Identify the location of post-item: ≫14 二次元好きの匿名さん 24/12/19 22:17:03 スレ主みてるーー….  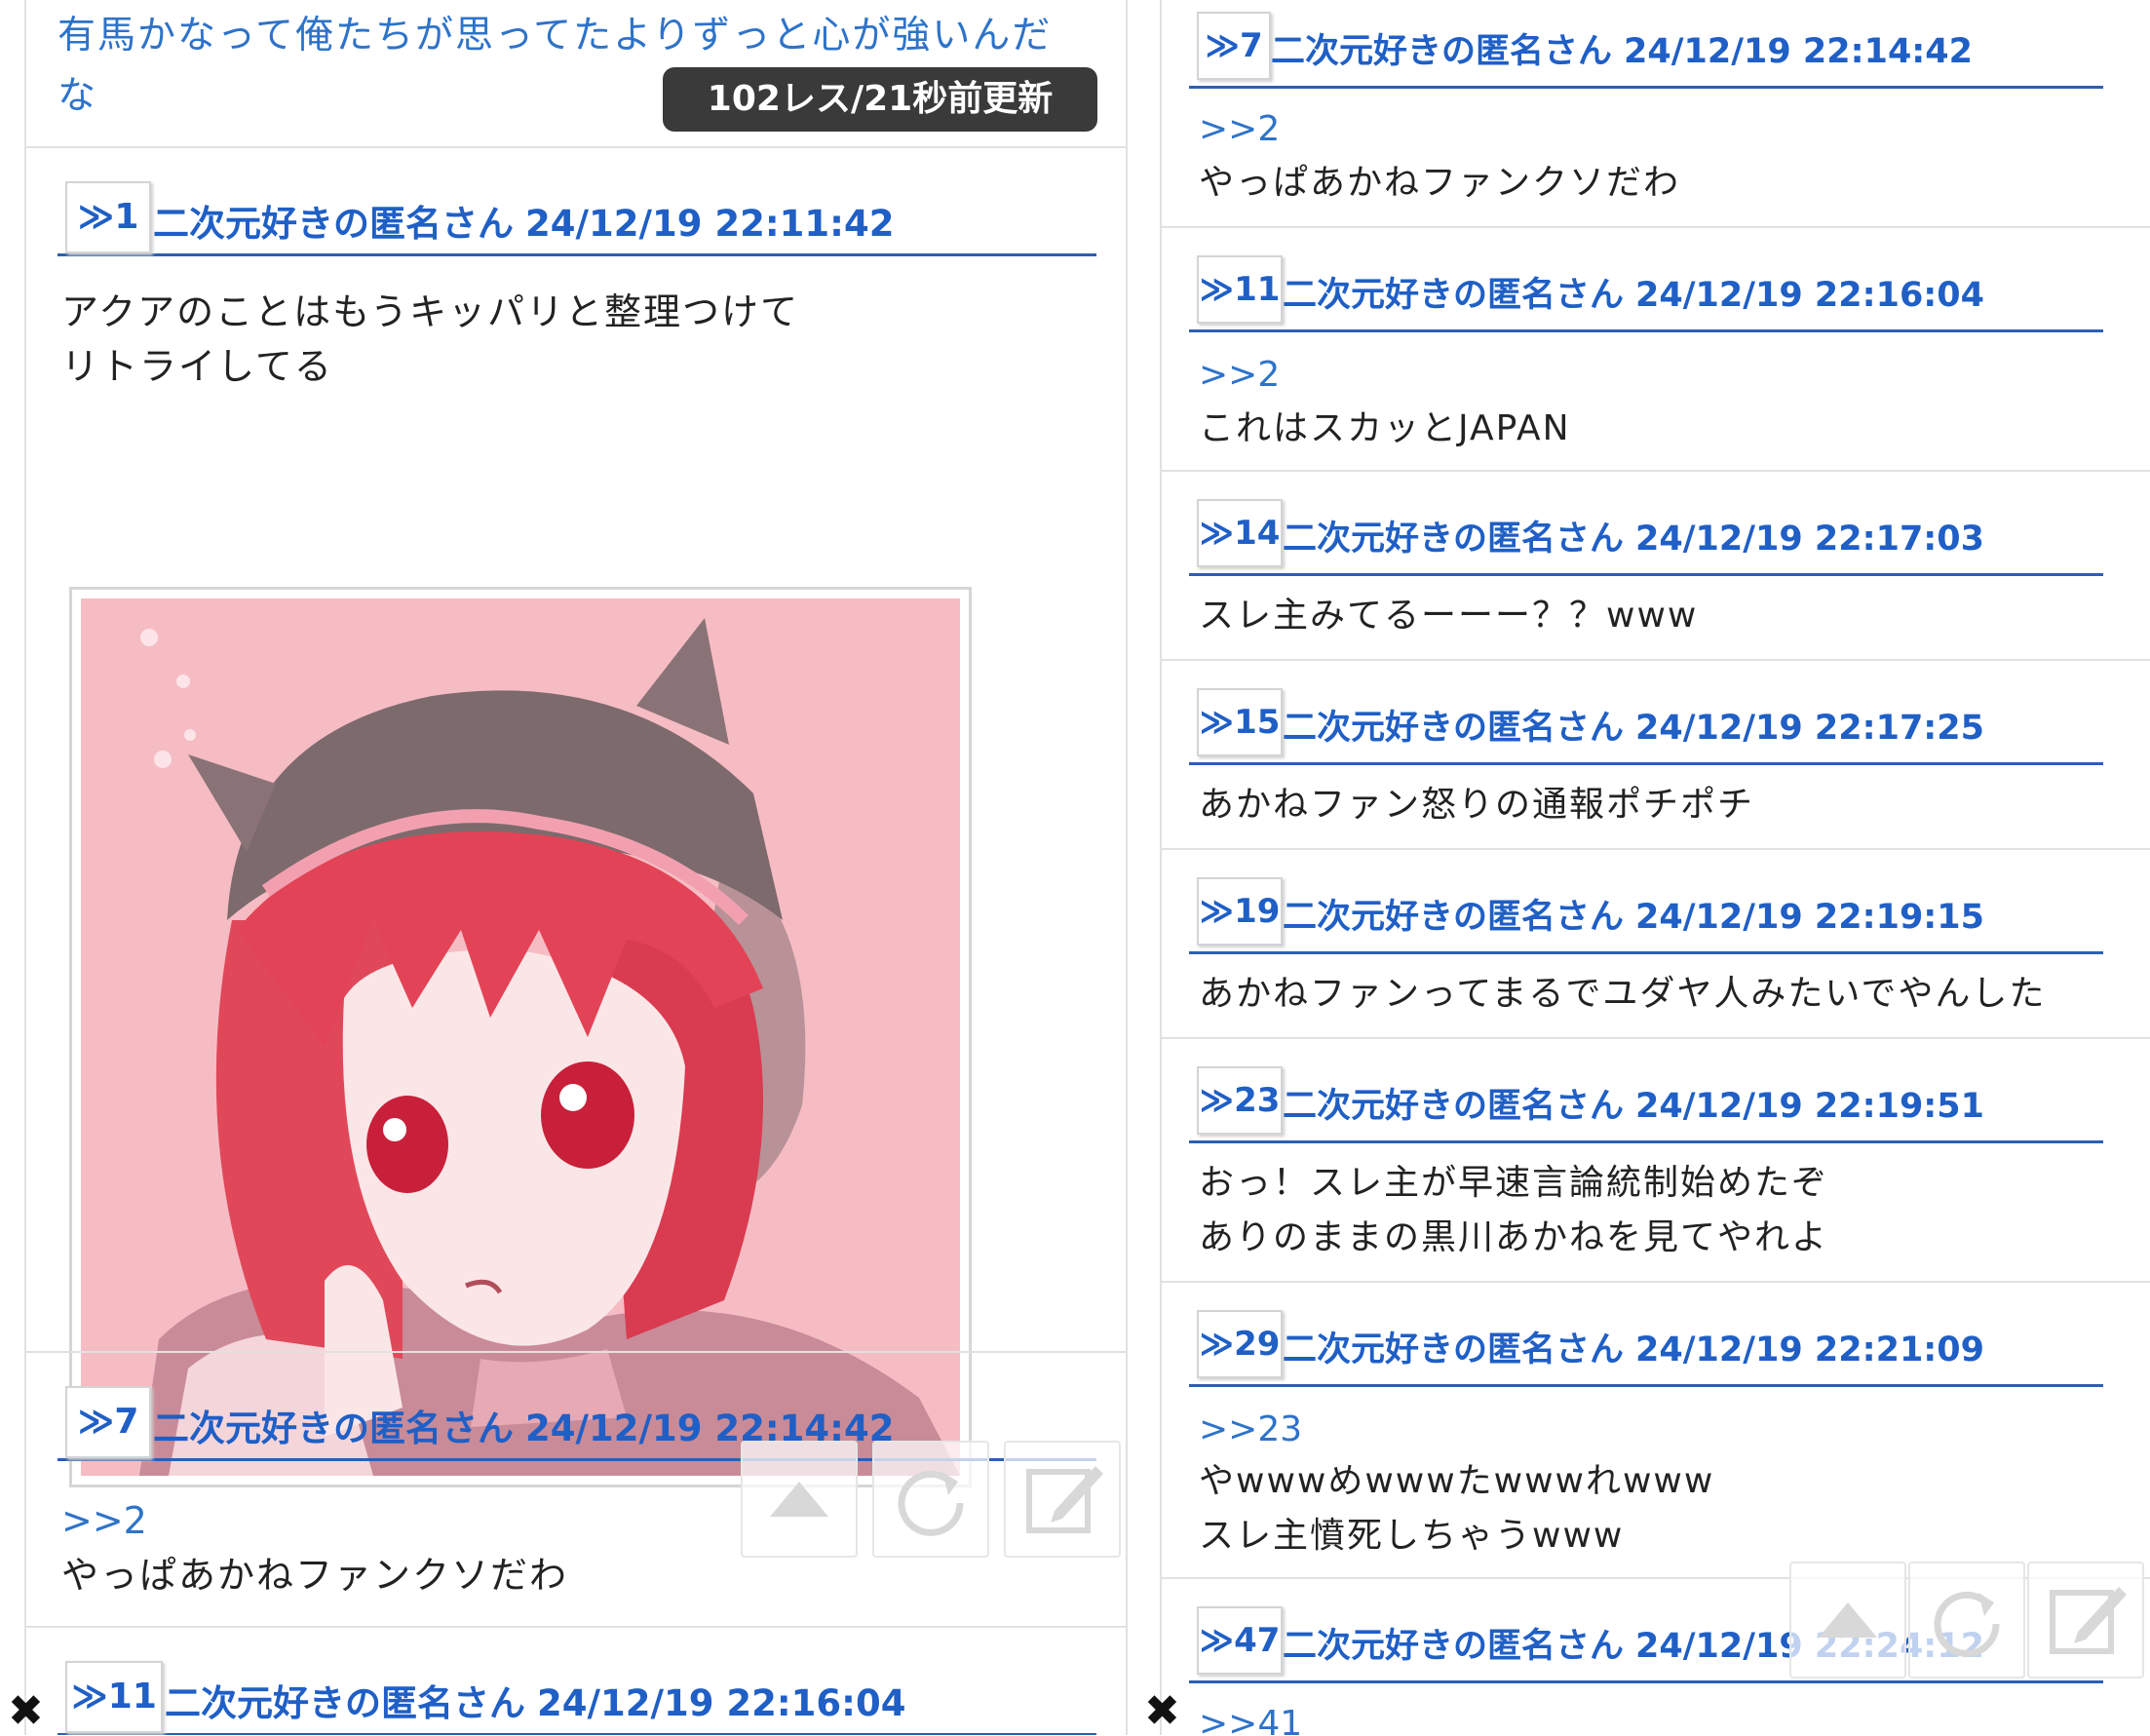
(1656, 565).